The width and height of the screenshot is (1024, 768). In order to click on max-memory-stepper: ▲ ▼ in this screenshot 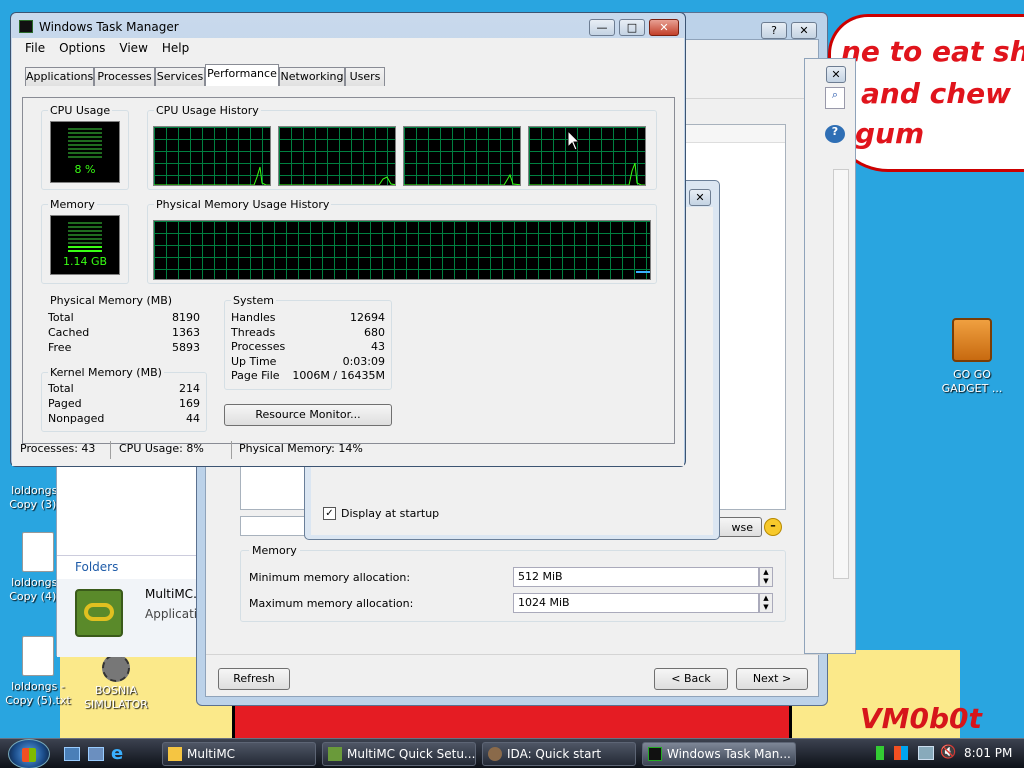, I will do `click(766, 603)`.